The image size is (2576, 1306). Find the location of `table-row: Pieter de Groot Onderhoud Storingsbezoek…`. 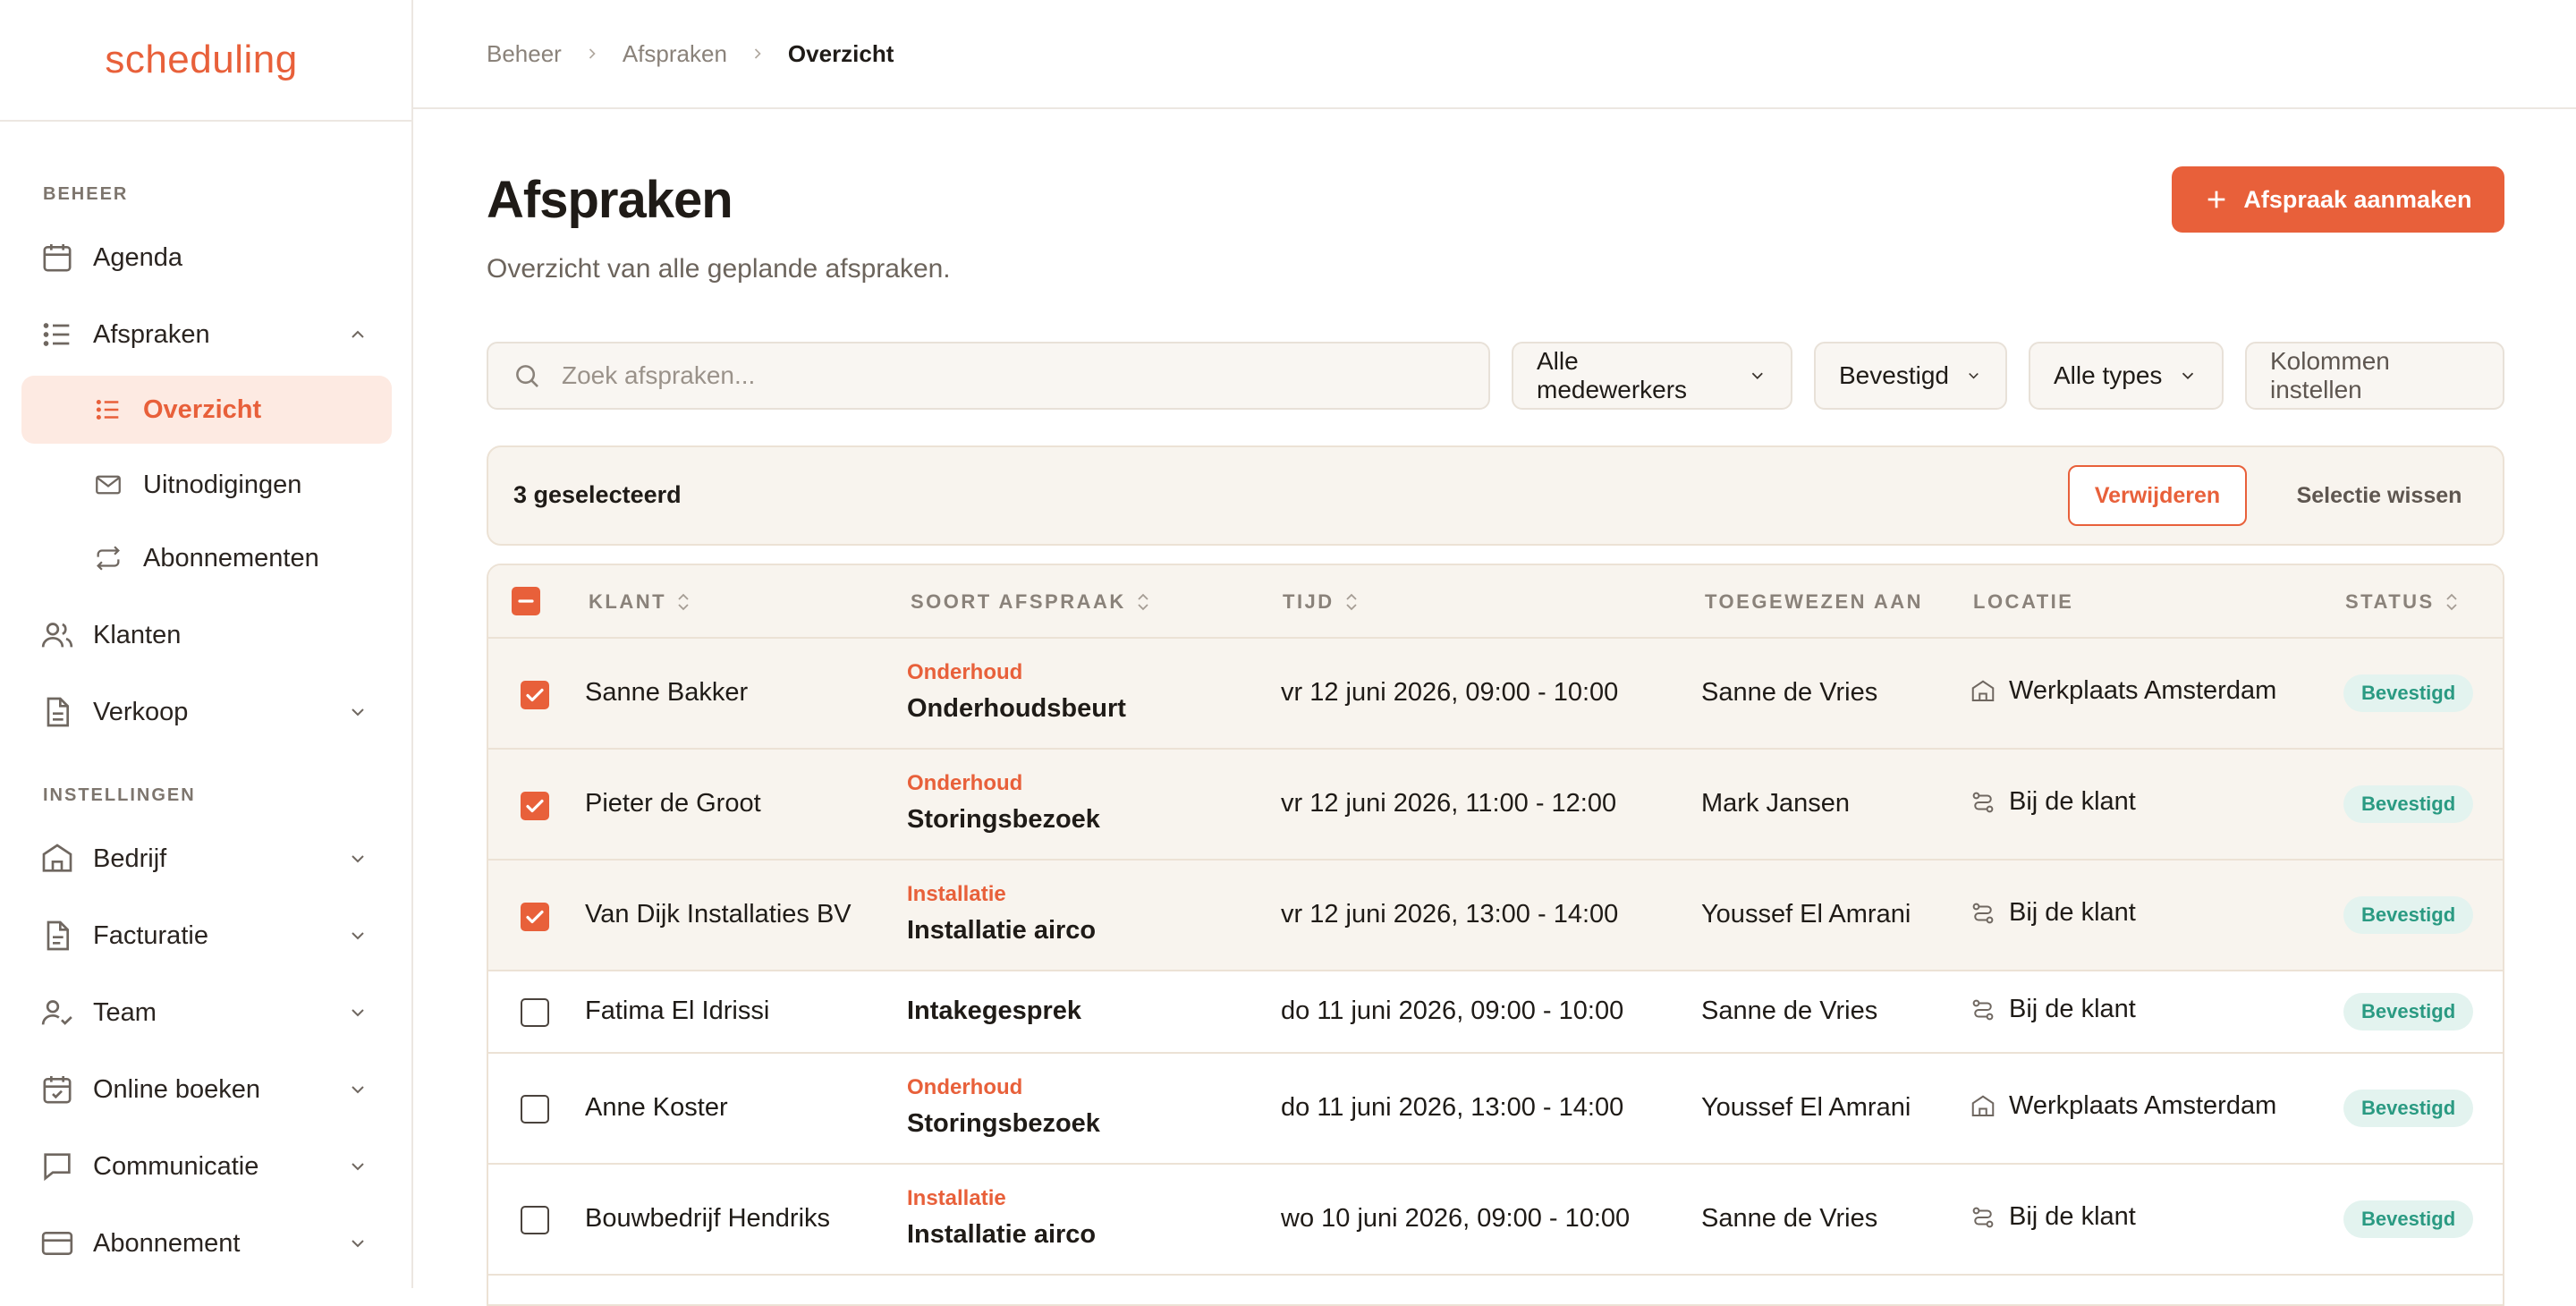

table-row: Pieter de Groot Onderhoud Storingsbezoek… is located at coordinates (1495, 805).